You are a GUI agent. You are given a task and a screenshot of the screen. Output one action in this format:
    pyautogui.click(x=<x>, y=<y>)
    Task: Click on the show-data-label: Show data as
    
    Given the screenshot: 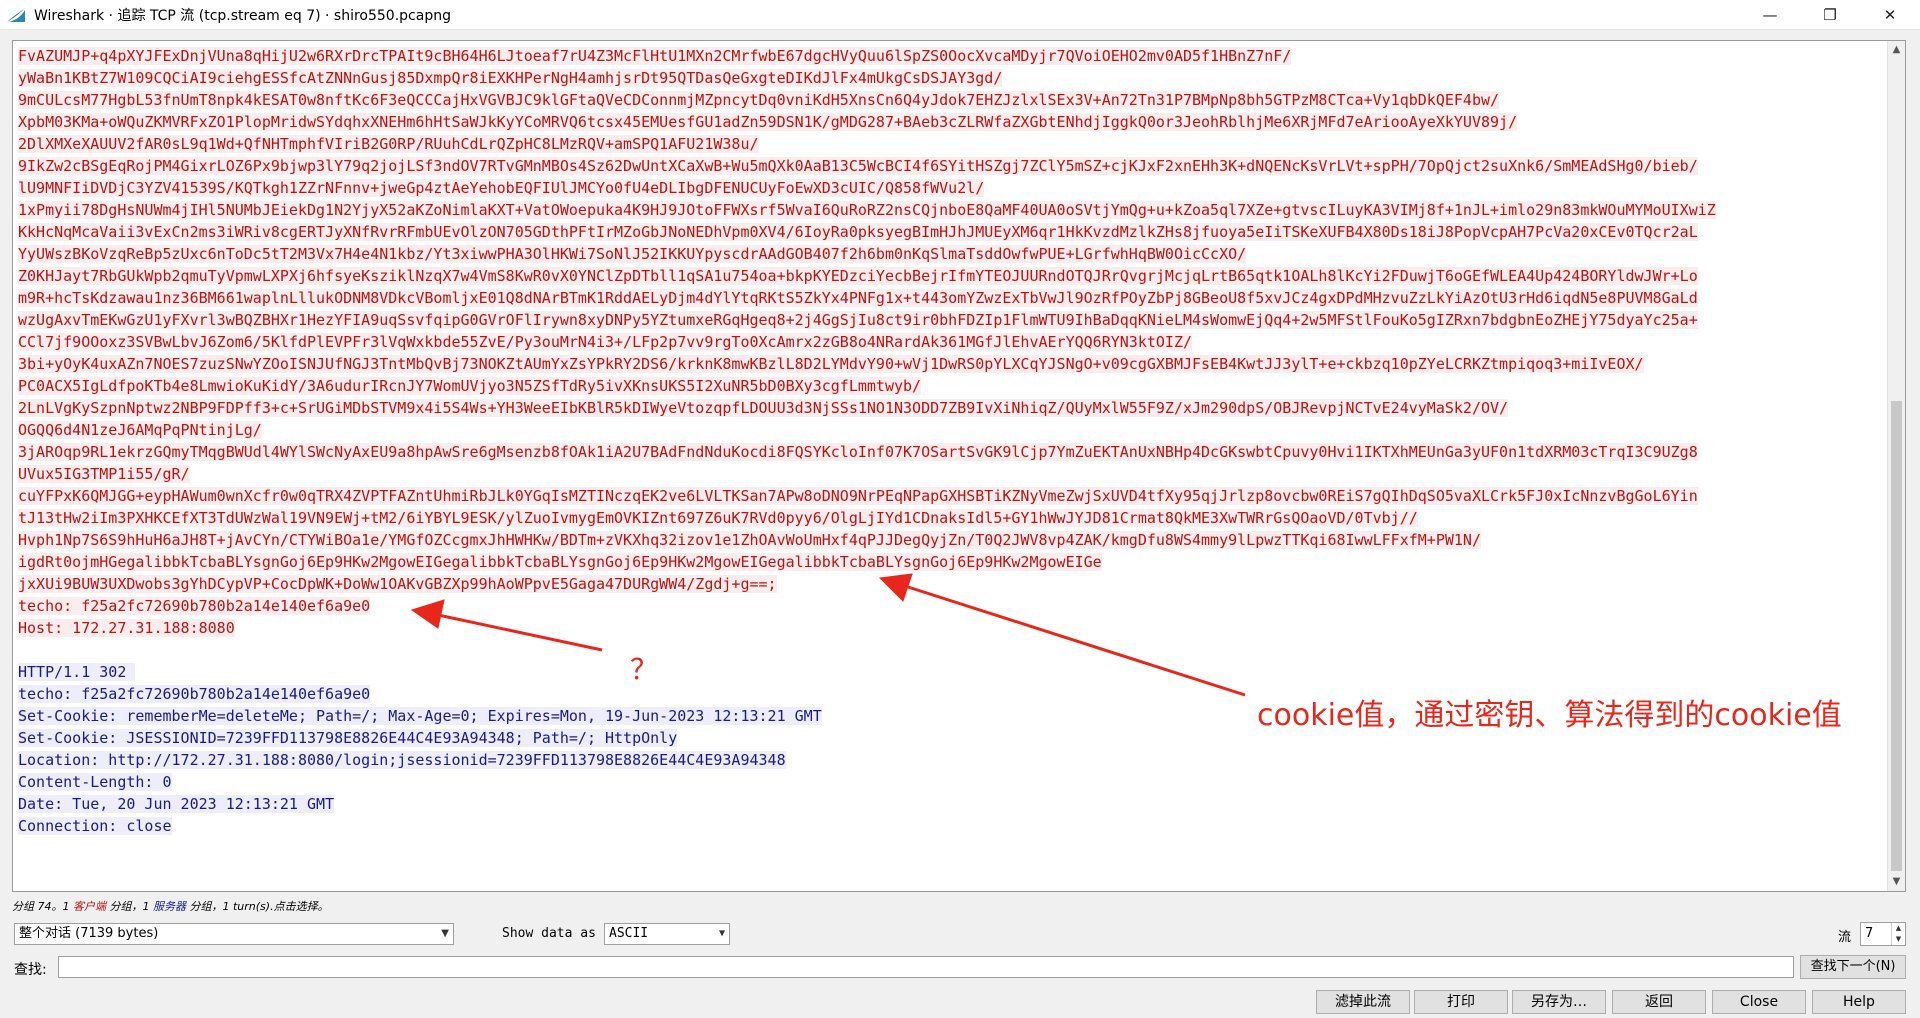 What is the action you would take?
    pyautogui.click(x=549, y=933)
    